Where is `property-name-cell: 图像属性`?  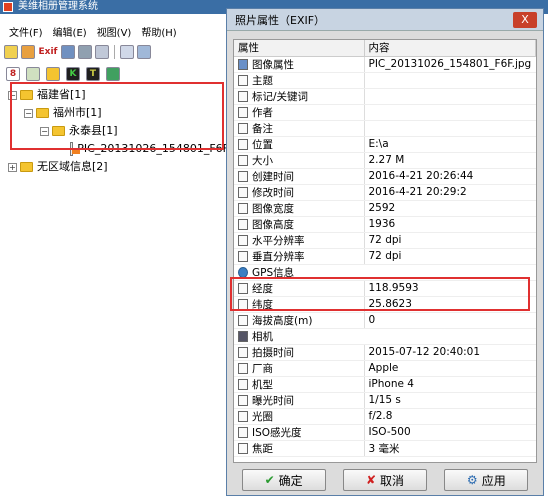 property-name-cell: 图像属性 is located at coordinates (299, 64).